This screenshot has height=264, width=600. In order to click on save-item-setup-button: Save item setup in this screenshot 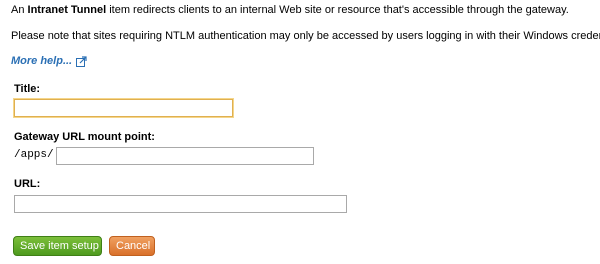, I will do `click(57, 246)`.